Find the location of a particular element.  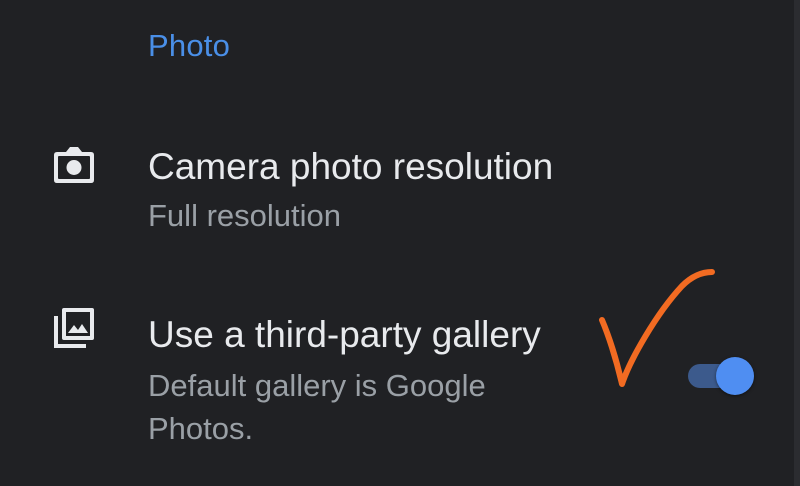

photo-library-icon is located at coordinates (74, 328).